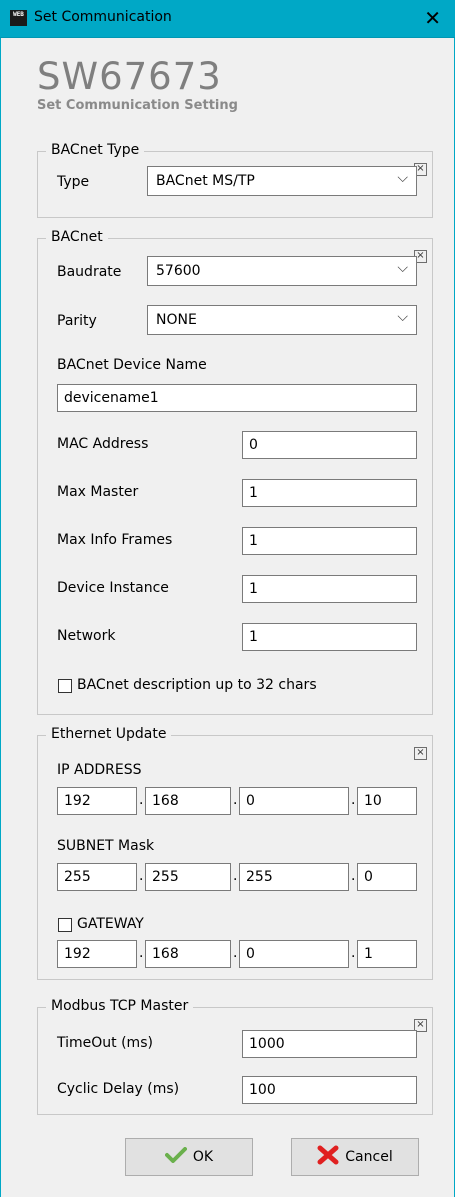 The image size is (455, 1197). I want to click on max-master-label: Max Master, so click(98, 492).